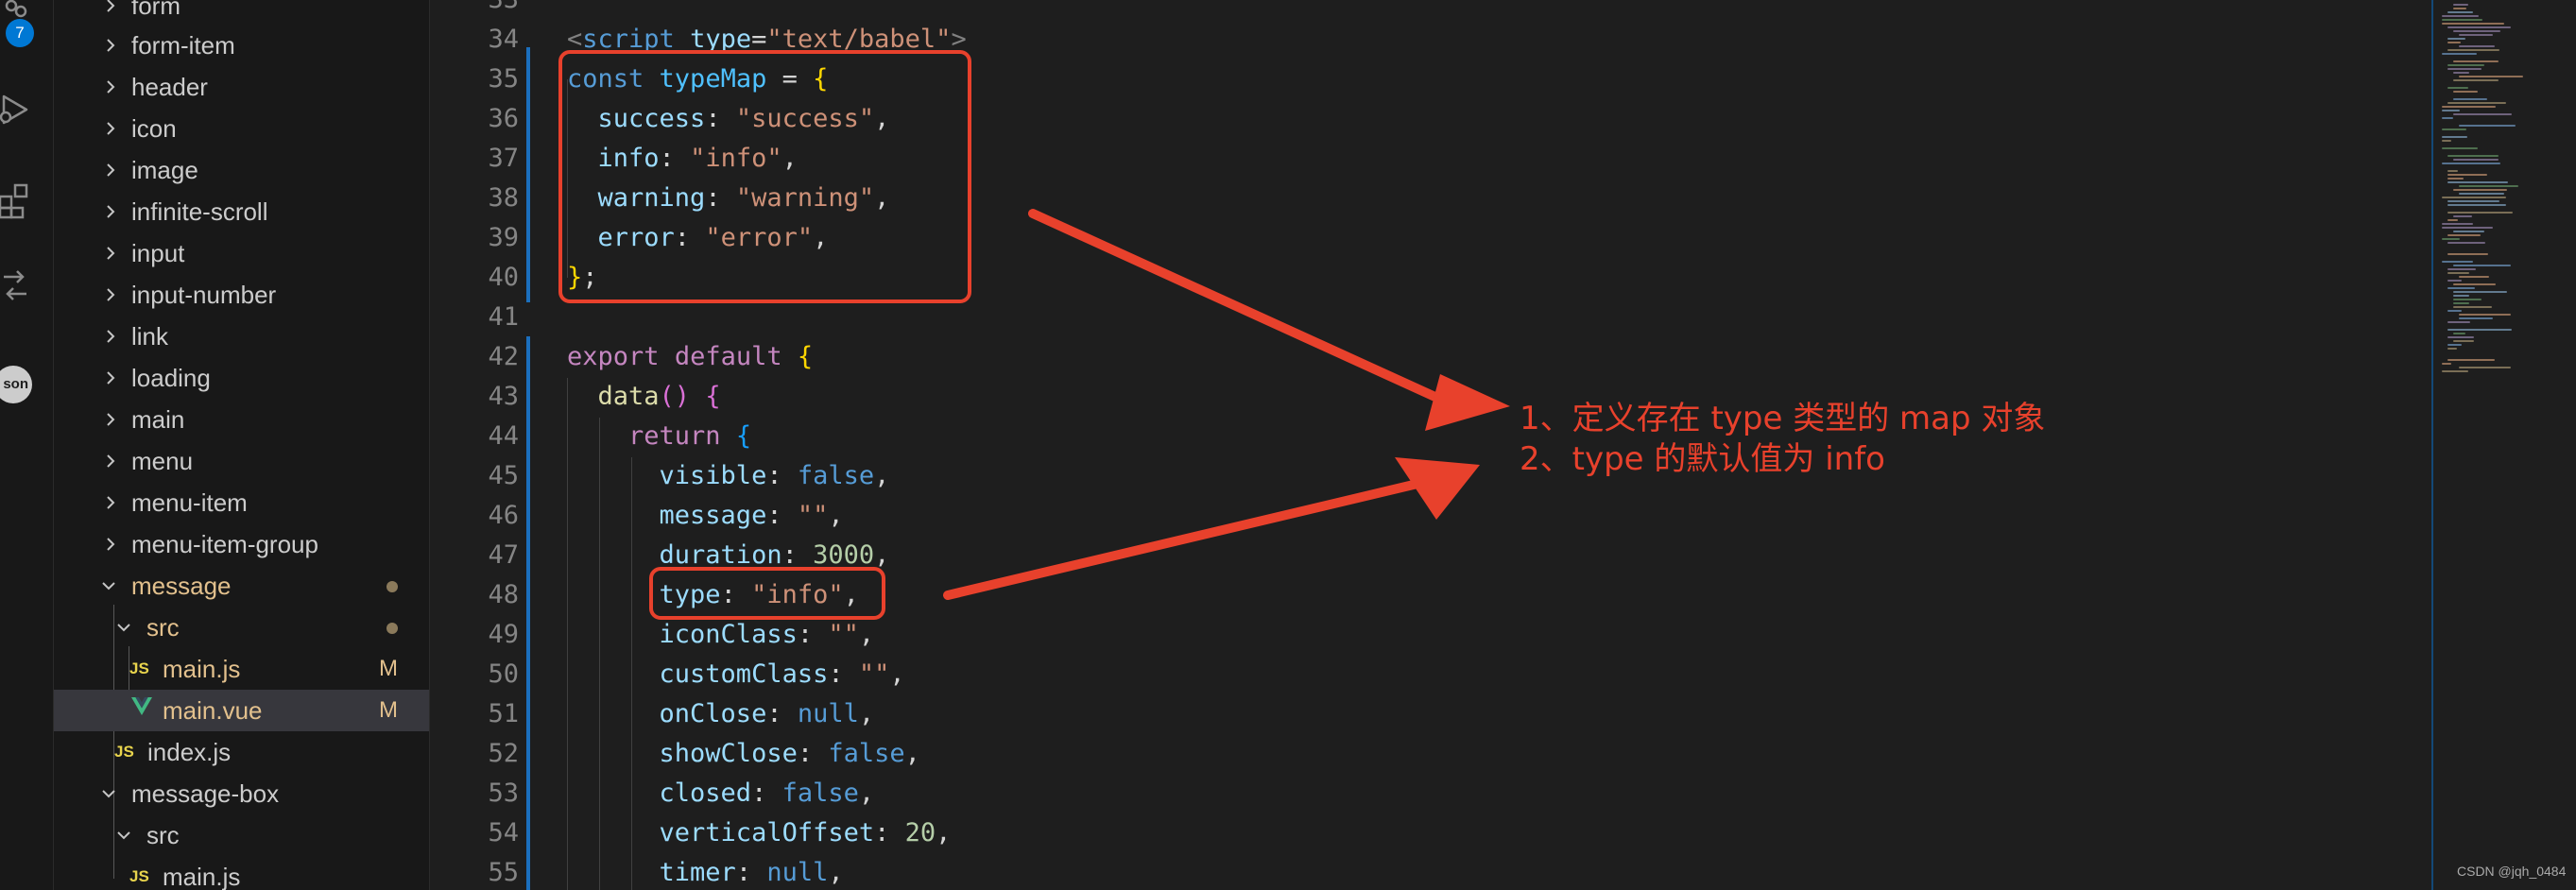 The width and height of the screenshot is (2576, 890). Describe the element at coordinates (1702, 459) in the screenshot. I see `annotation-text-2: 2、type 的默认值为 info` at that location.